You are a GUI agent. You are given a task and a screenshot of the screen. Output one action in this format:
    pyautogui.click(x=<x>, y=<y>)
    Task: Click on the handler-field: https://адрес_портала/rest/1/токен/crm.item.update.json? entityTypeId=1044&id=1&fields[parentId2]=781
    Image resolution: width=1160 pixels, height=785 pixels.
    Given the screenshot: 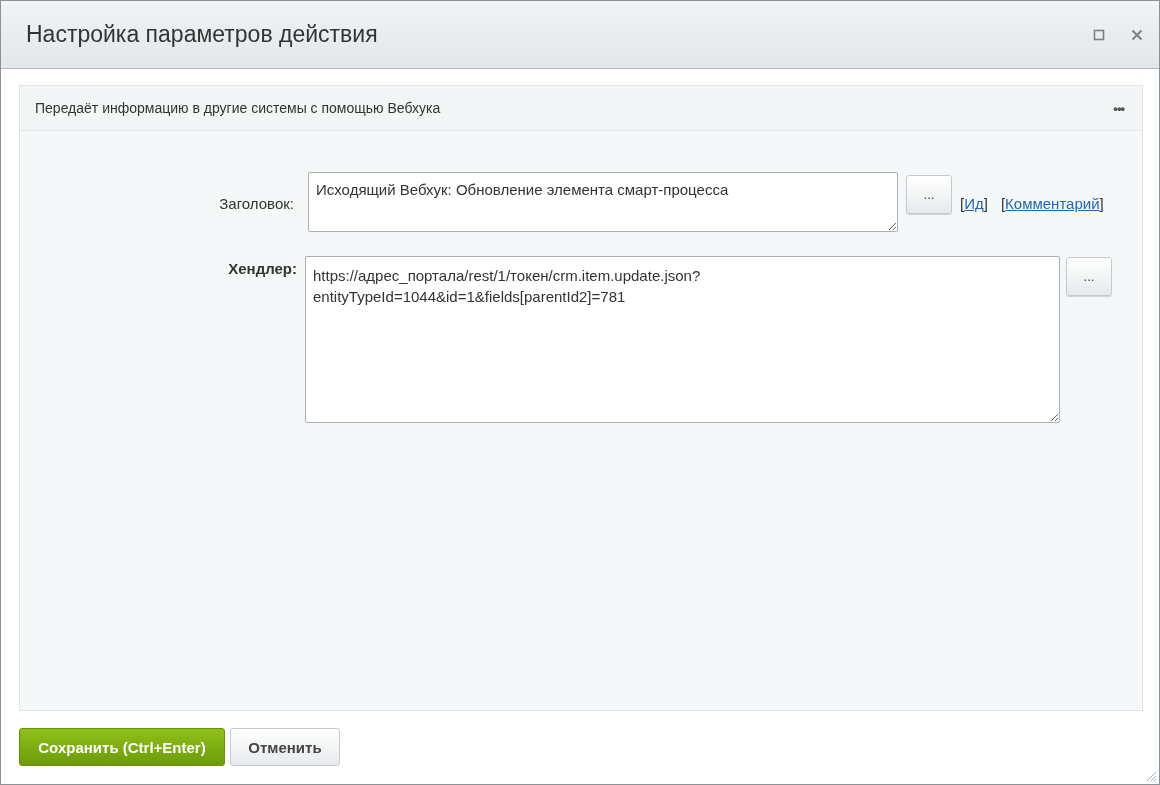 What is the action you would take?
    pyautogui.click(x=682, y=339)
    